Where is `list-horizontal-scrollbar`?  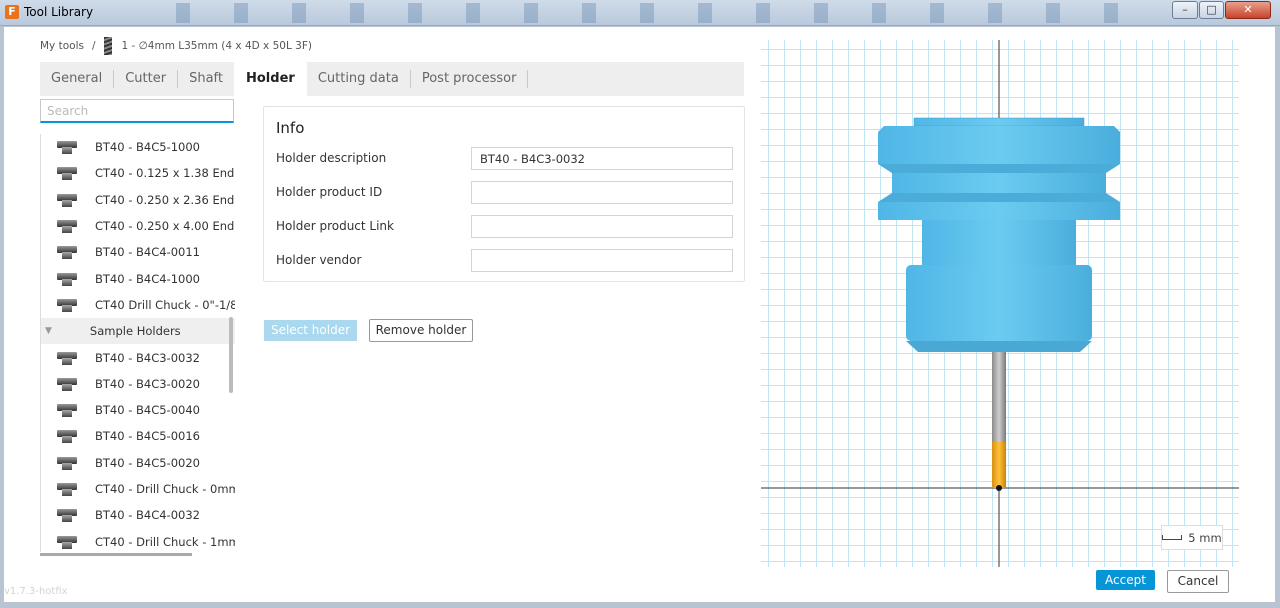 list-horizontal-scrollbar is located at coordinates (116, 554).